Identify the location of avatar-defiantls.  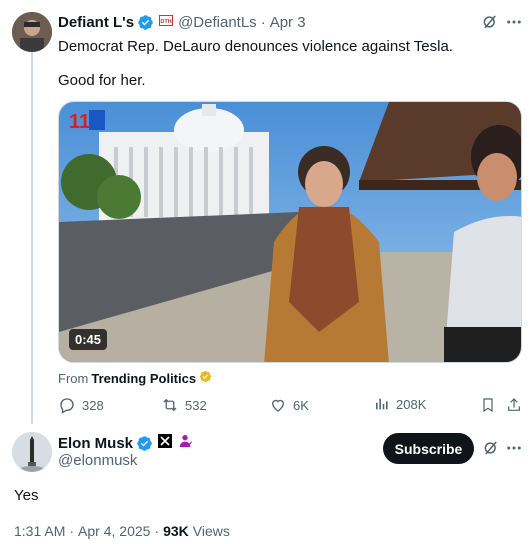
(32, 32).